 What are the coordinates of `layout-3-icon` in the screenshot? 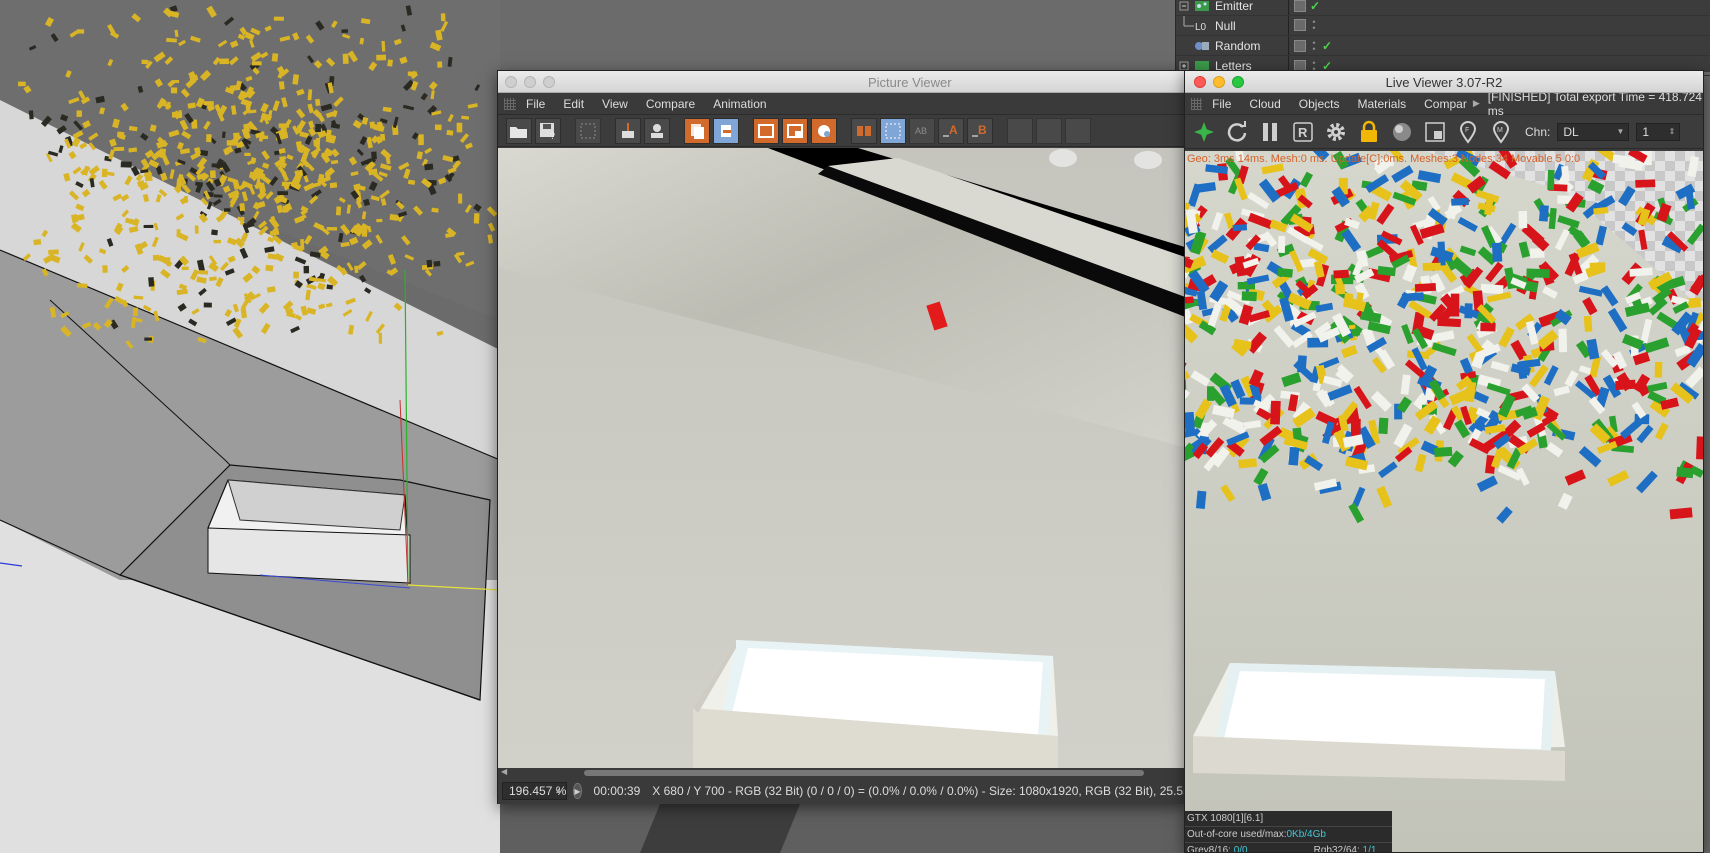 It's located at (1078, 130).